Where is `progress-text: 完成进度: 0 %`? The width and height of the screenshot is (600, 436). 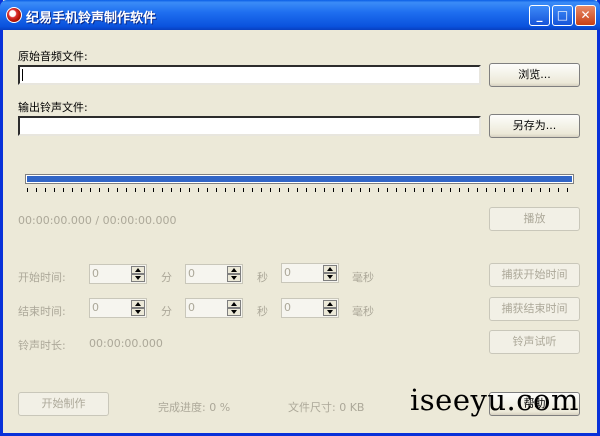 progress-text: 完成进度: 0 % is located at coordinates (194, 407).